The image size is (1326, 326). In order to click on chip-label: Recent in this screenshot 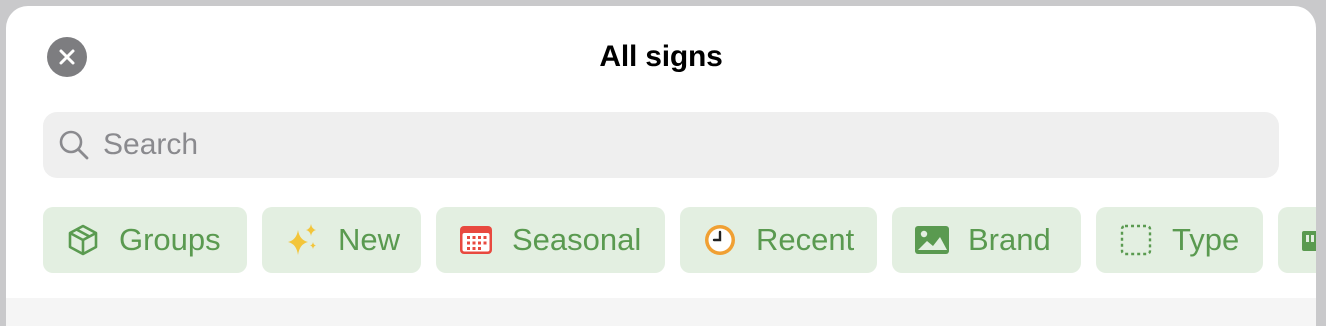, I will do `click(805, 239)`.